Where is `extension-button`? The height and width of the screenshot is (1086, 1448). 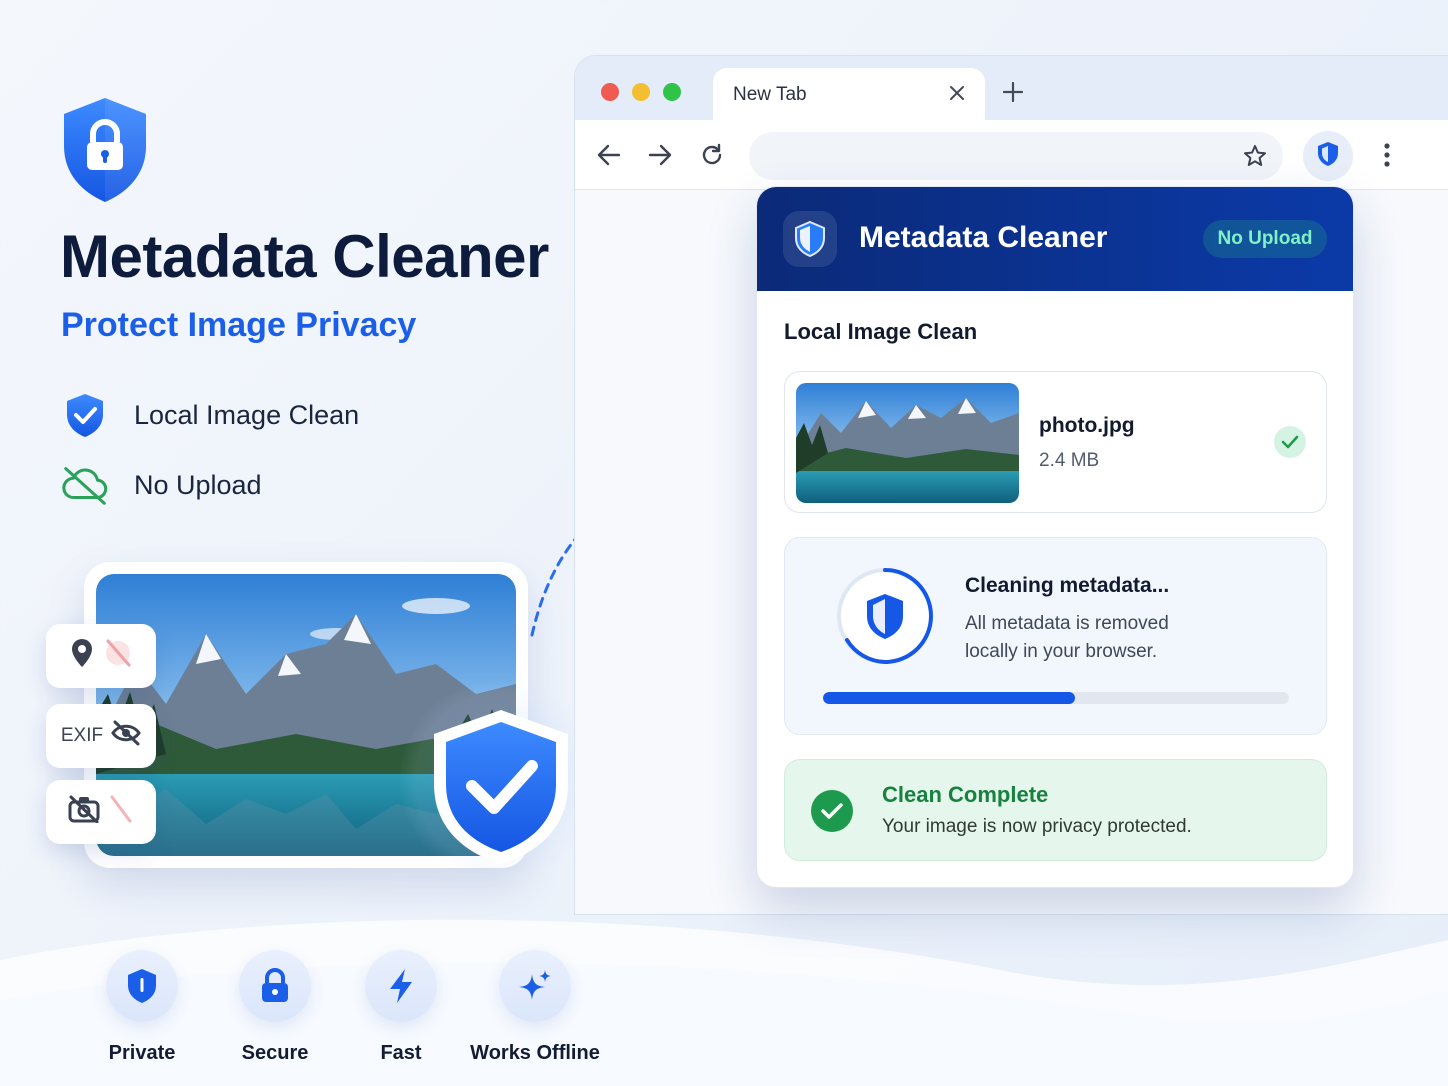 extension-button is located at coordinates (1328, 156).